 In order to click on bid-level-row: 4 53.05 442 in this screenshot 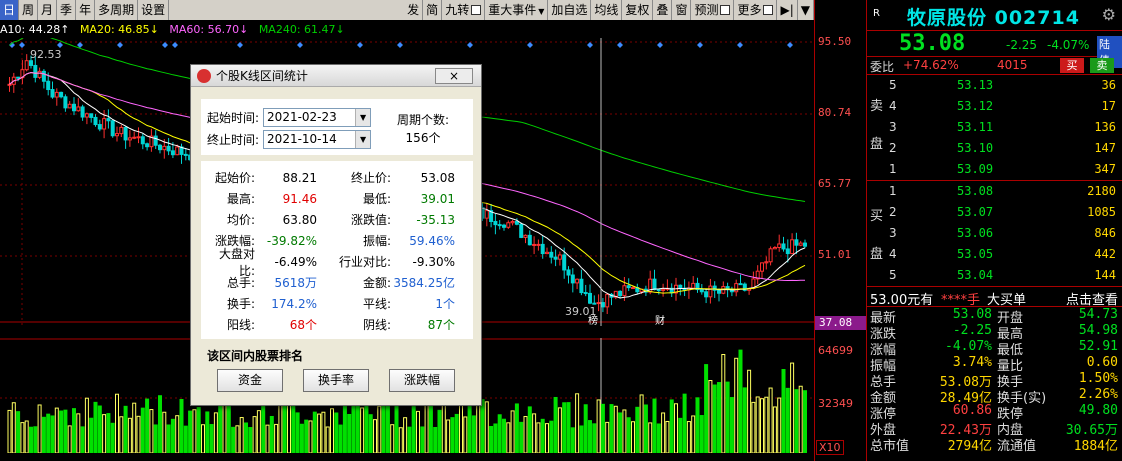, I will do `click(994, 254)`.